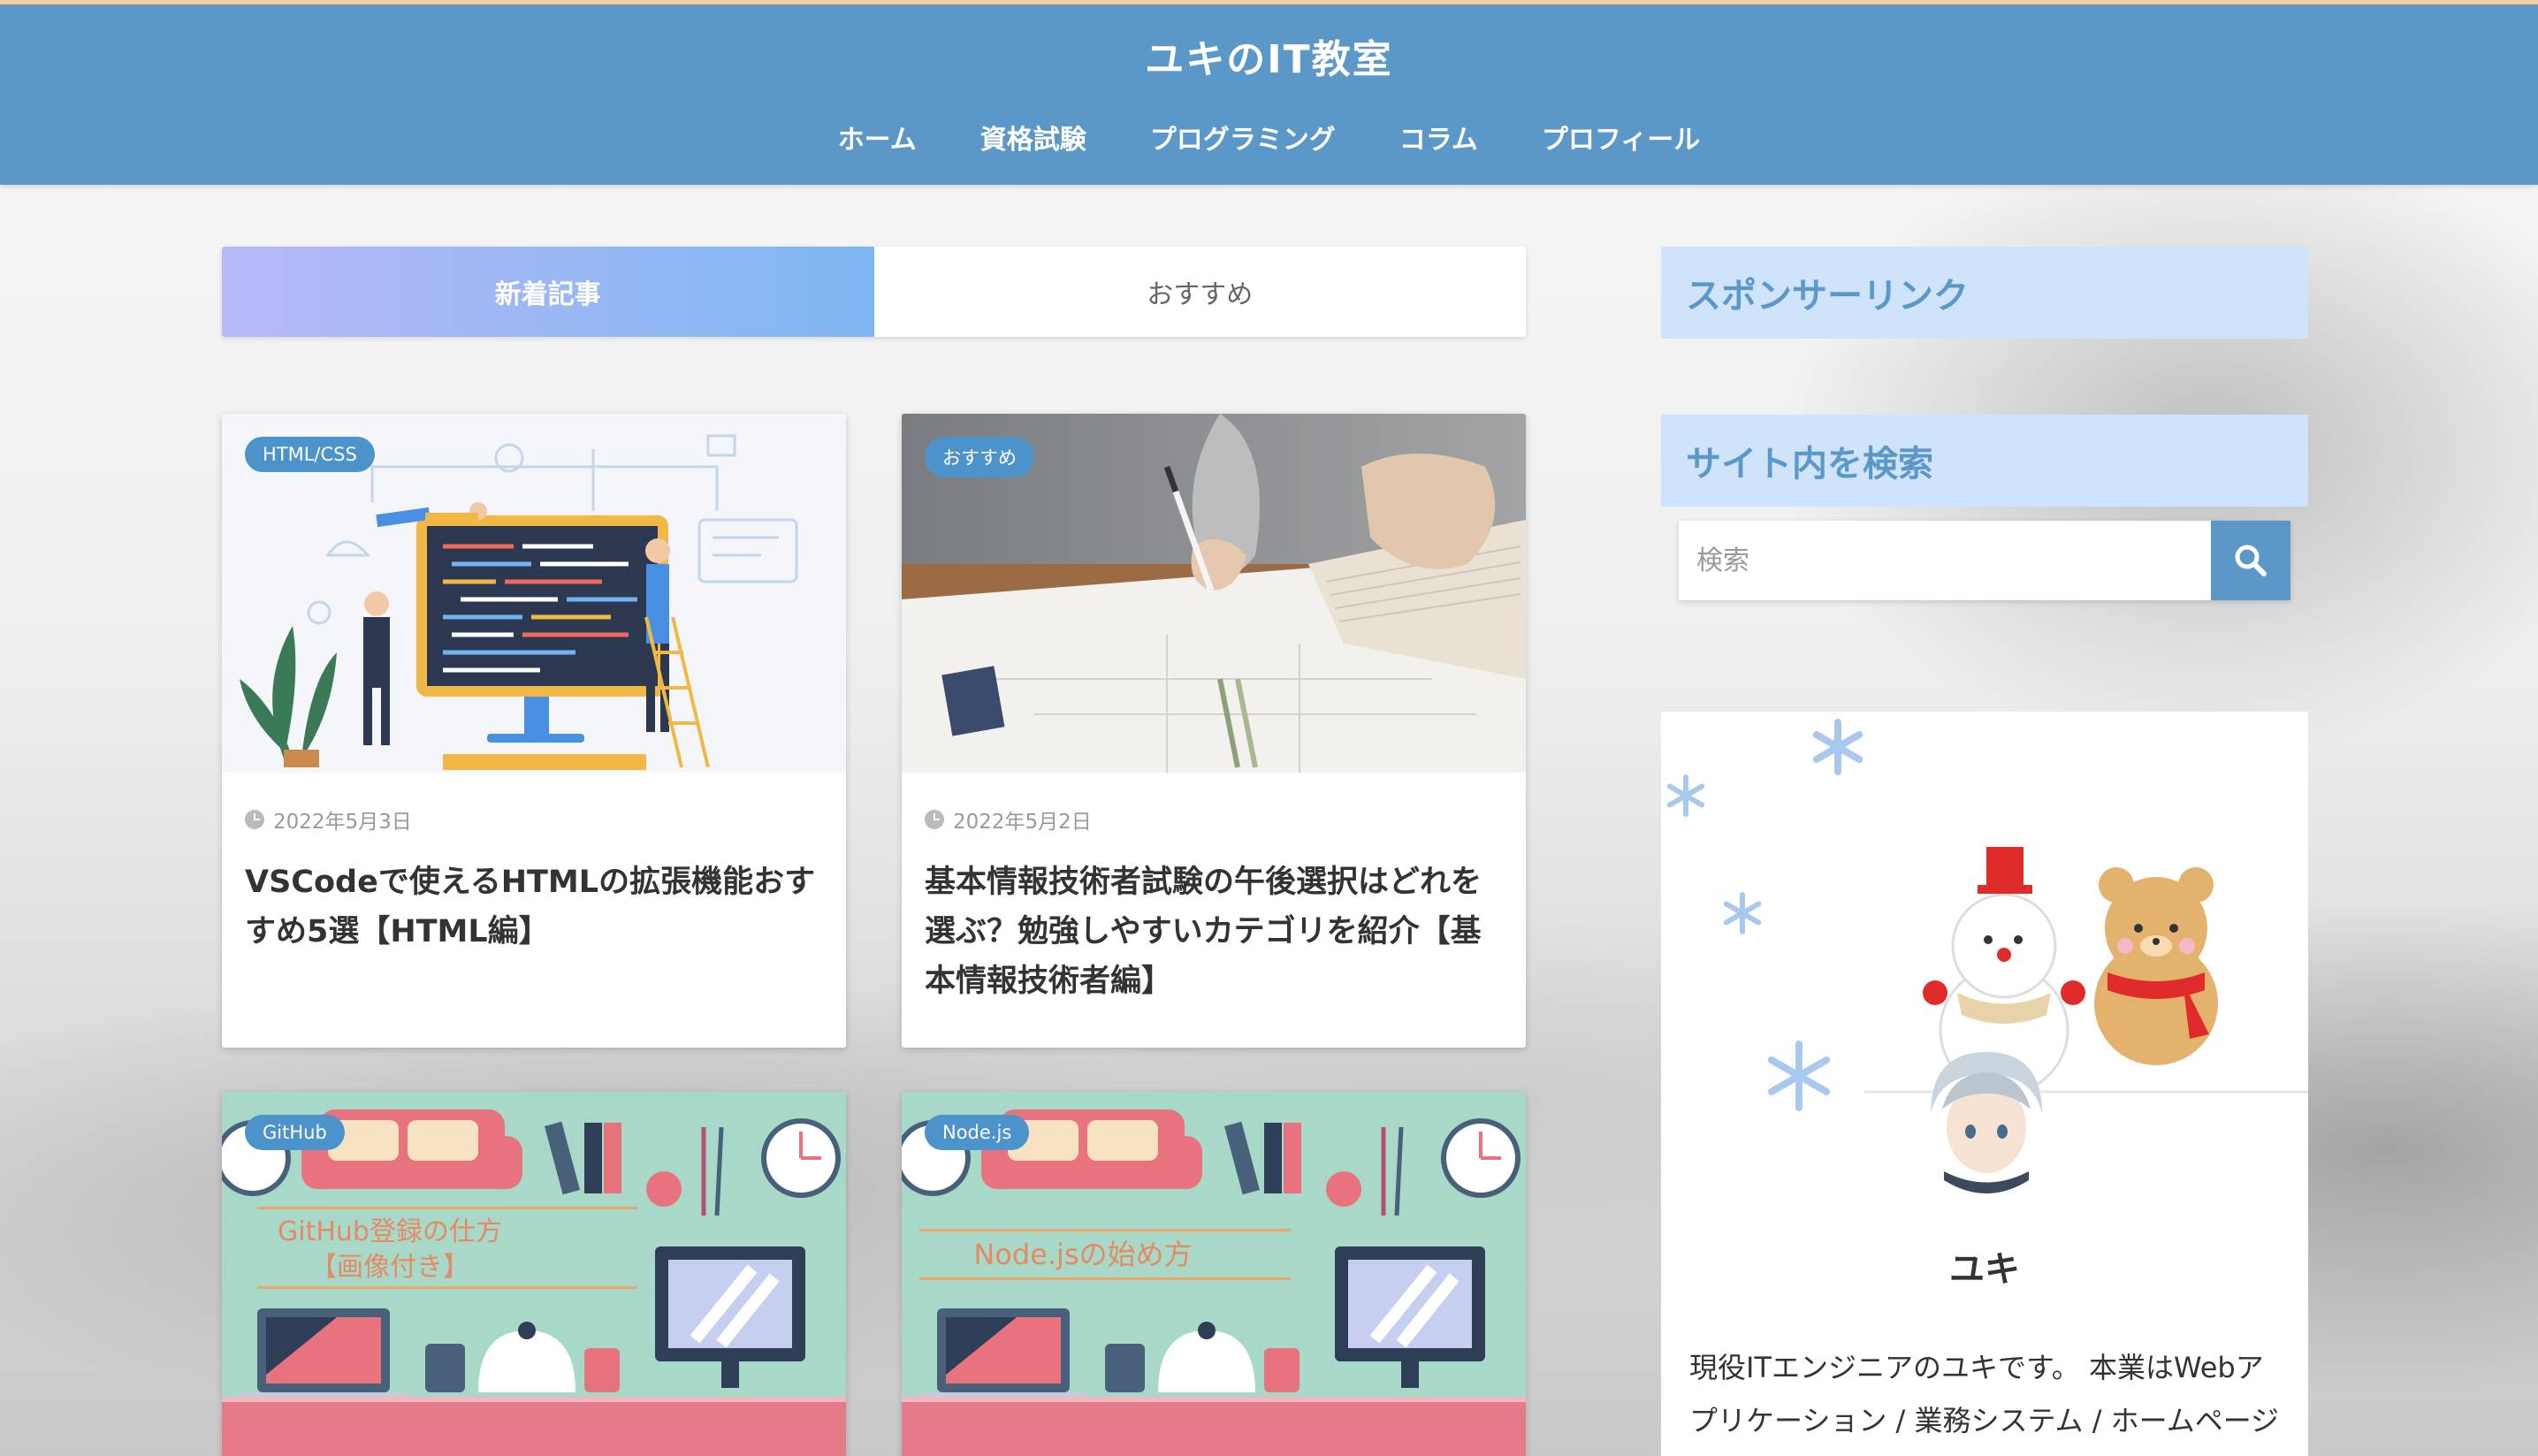  Describe the element at coordinates (1984, 507) in the screenshot. I see `search-widget: サイト内を検索` at that location.